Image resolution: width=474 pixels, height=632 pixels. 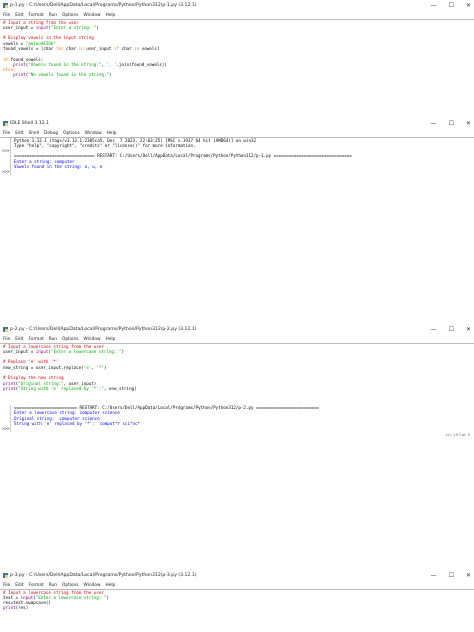 I want to click on prompt-gutter: ​​>>>​​​>>>, so click(x=5, y=156).